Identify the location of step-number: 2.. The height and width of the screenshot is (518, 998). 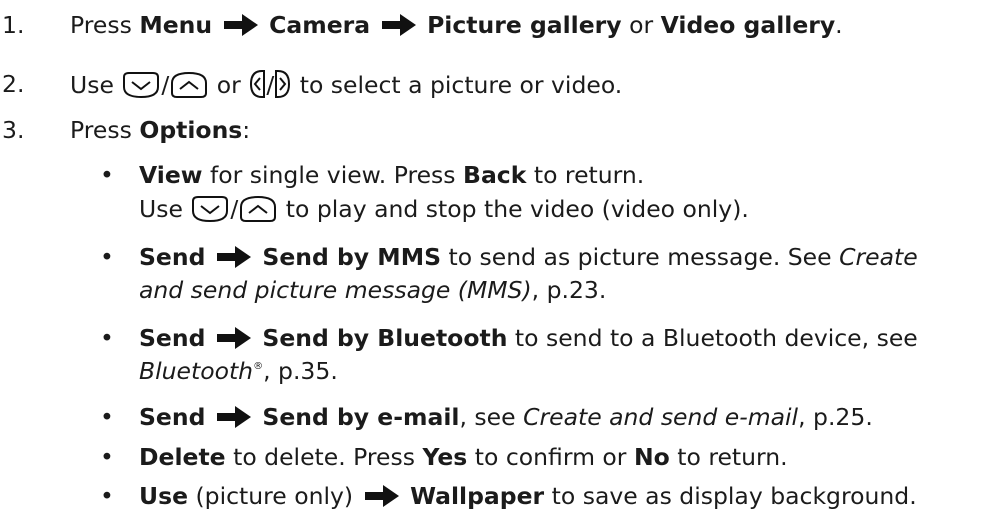
(13, 84).